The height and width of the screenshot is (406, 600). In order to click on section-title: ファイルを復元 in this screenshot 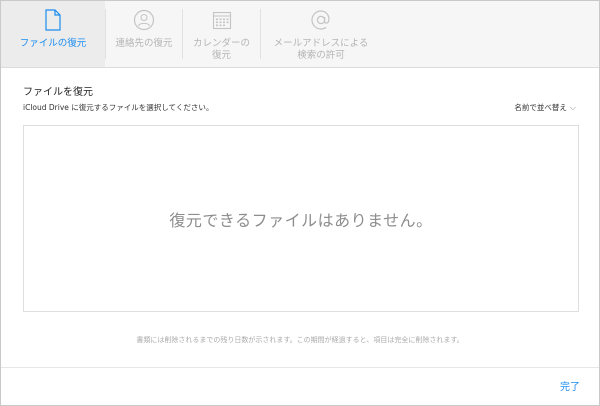, I will do `click(58, 92)`.